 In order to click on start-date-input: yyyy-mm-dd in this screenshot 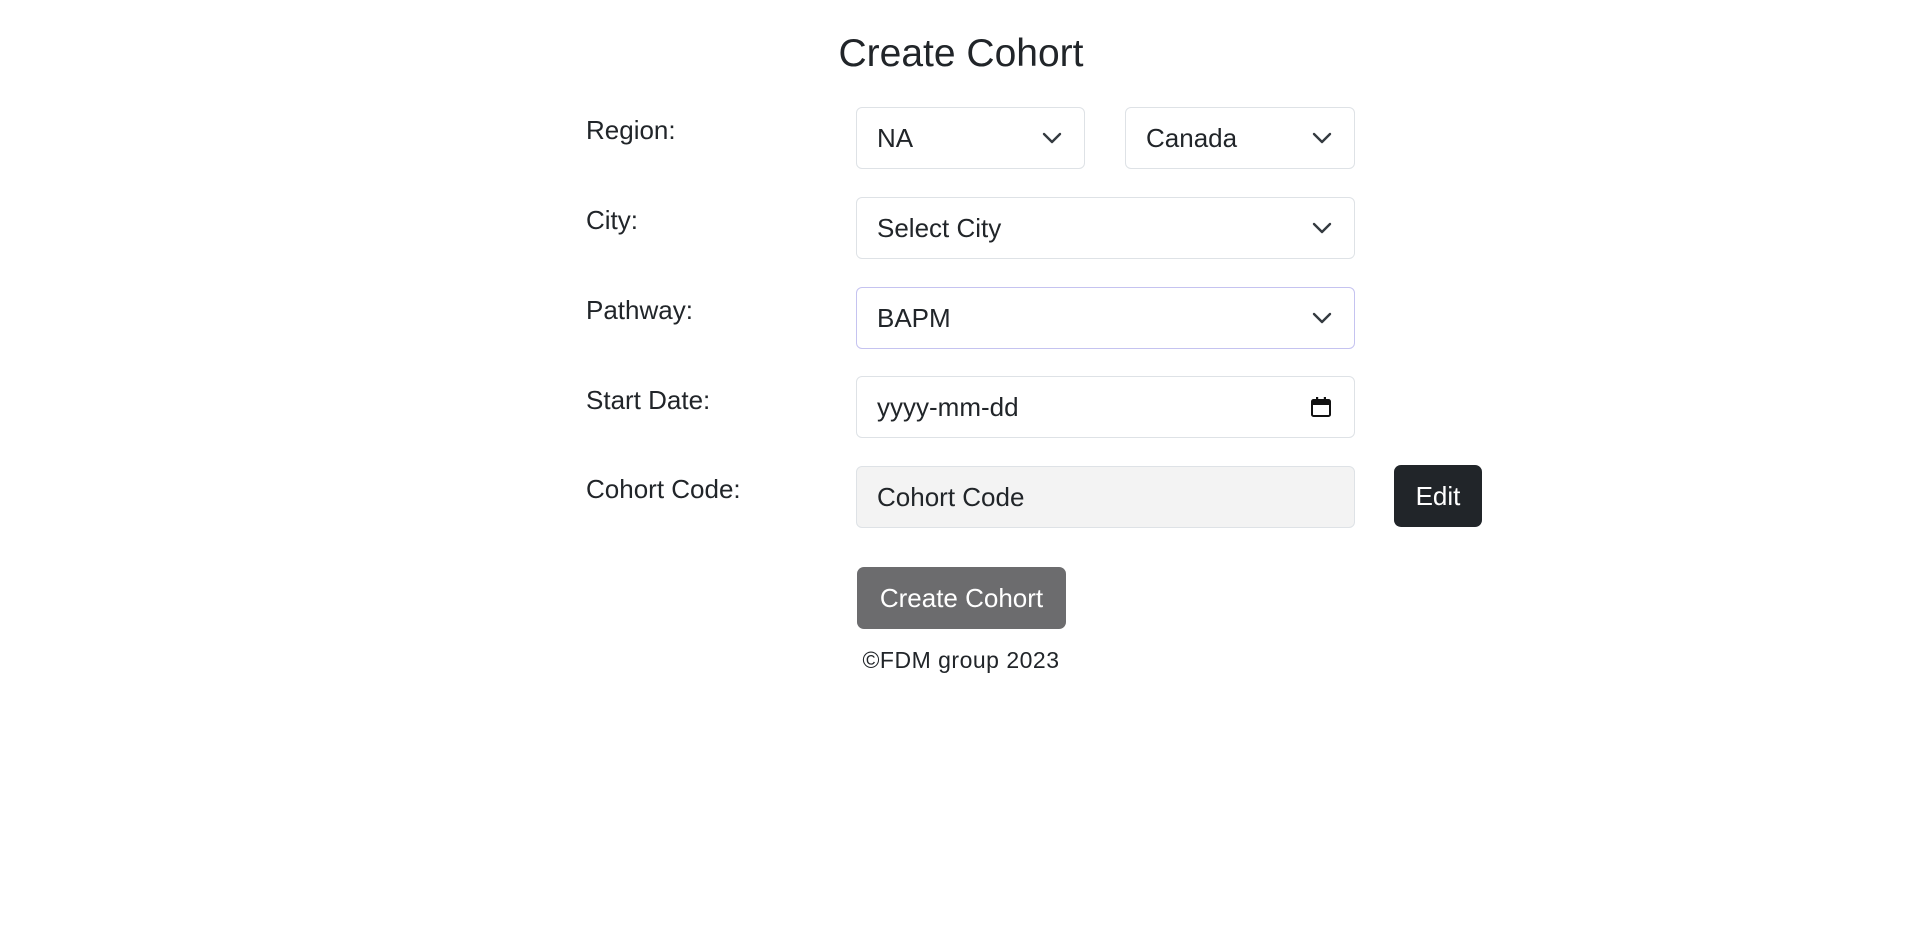, I will do `click(1105, 407)`.